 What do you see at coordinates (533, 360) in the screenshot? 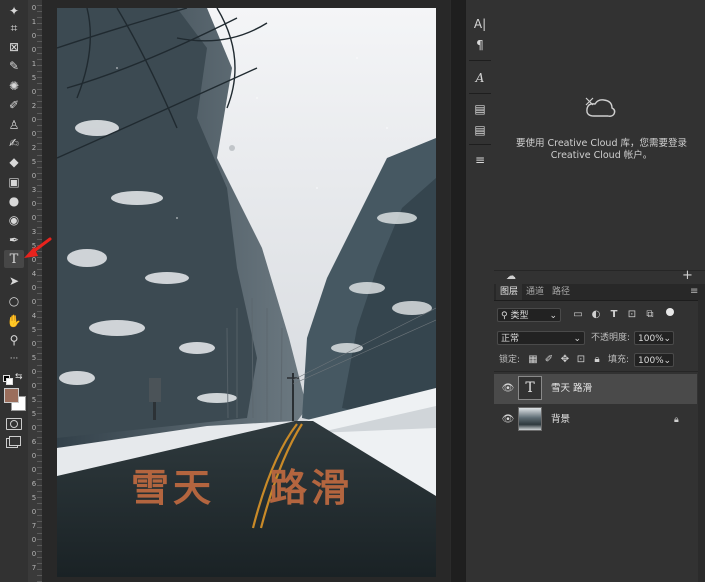
I see `lock-transparent-pixels-icon: ▦` at bounding box center [533, 360].